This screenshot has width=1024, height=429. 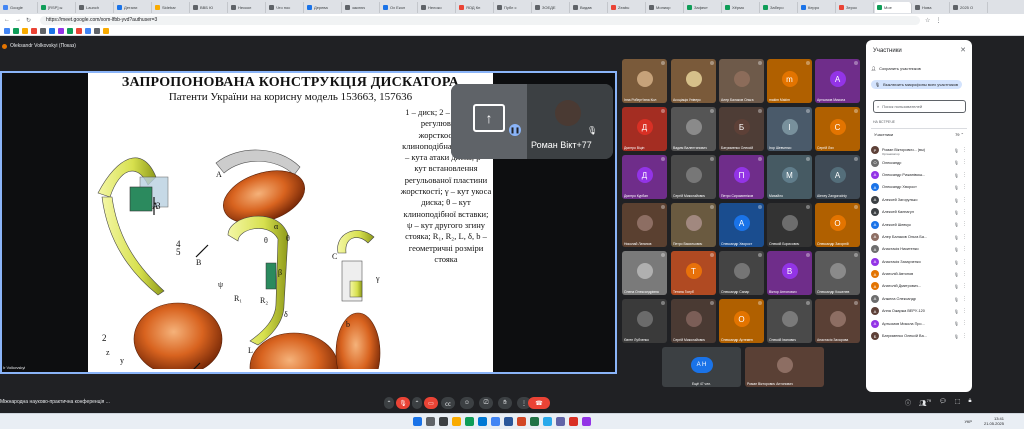 I want to click on leave-call-button: ☎, so click(x=539, y=403).